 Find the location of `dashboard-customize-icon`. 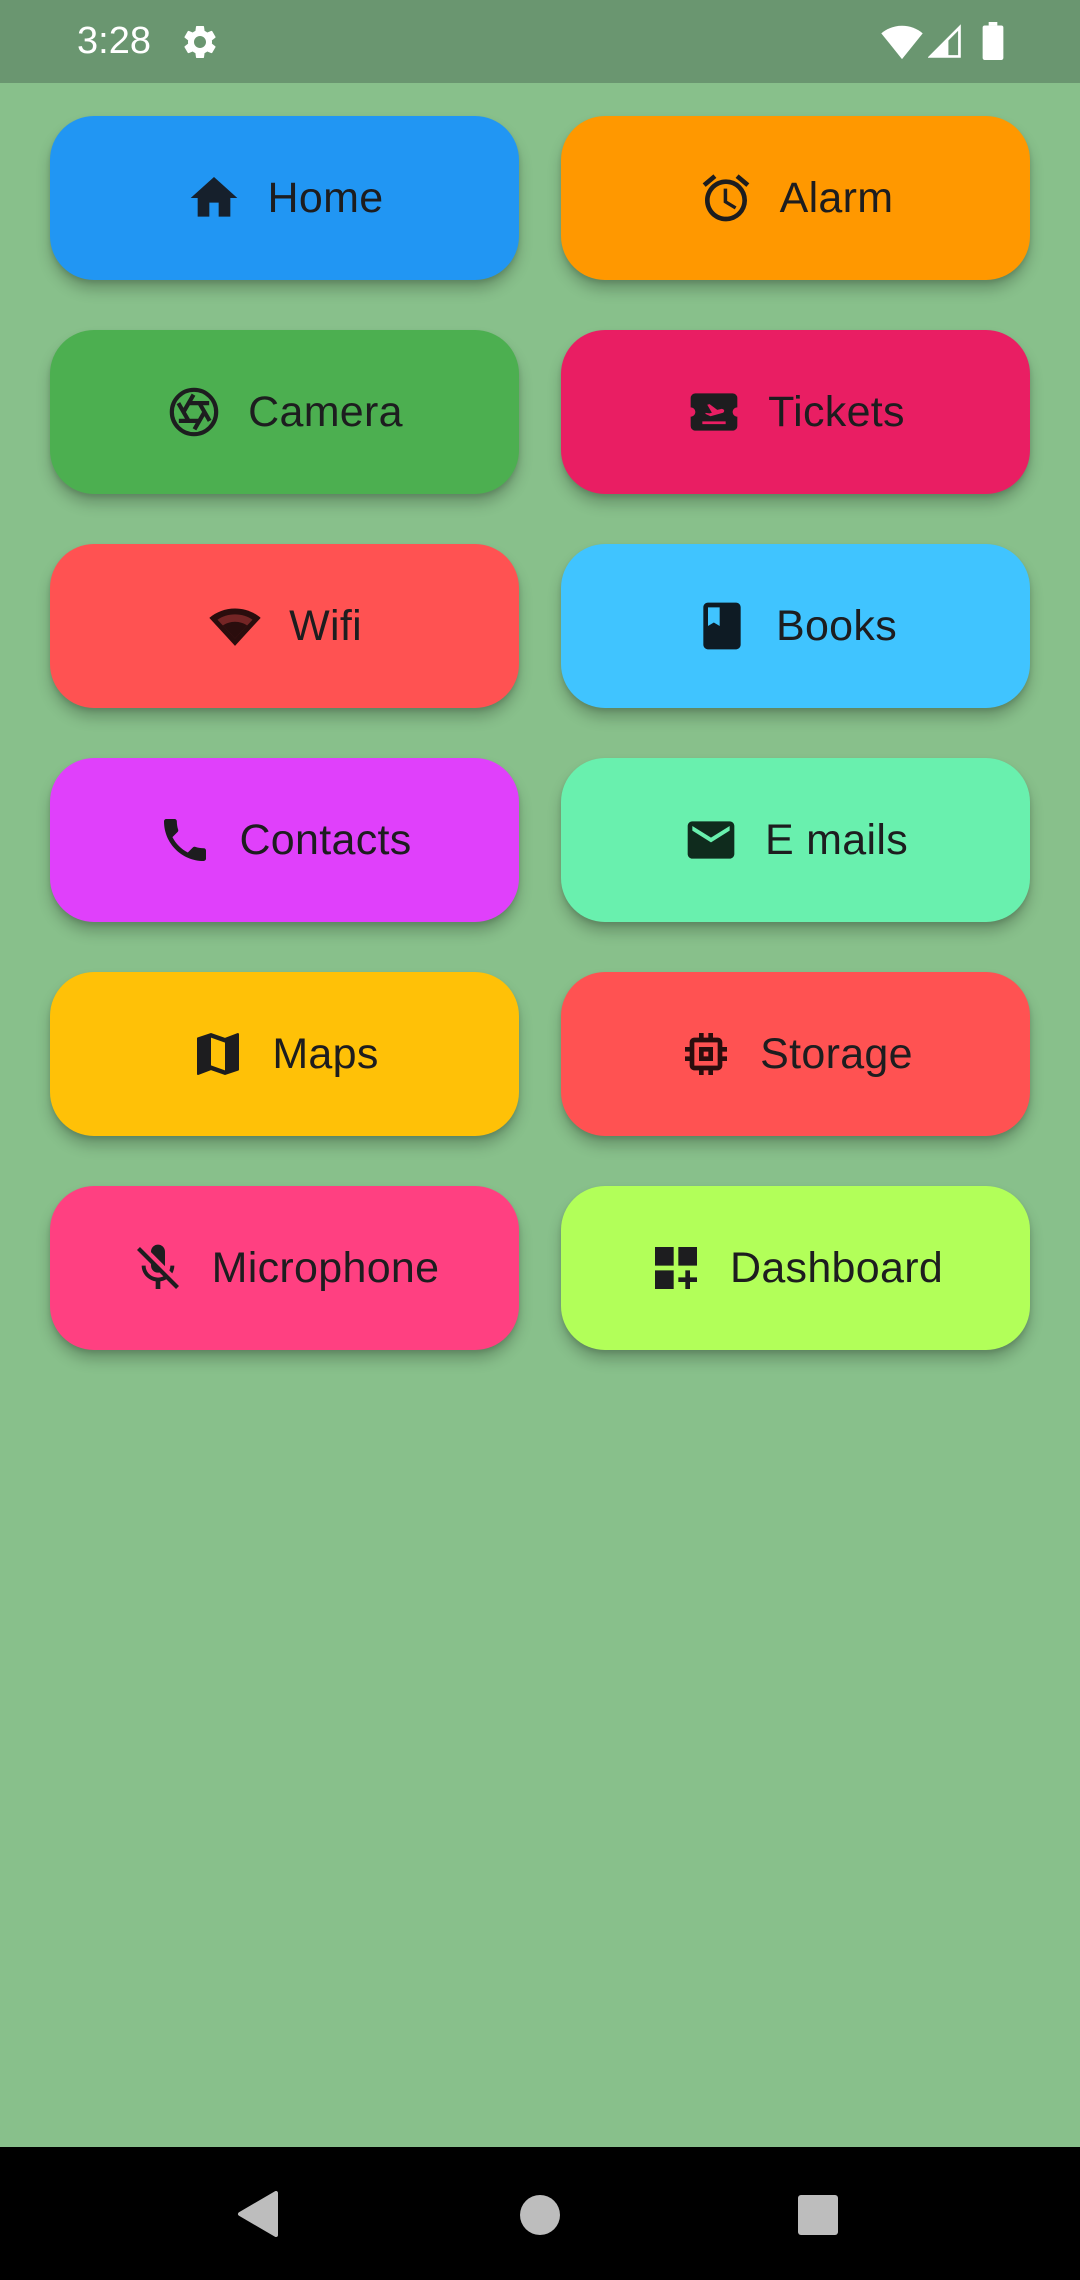

dashboard-customize-icon is located at coordinates (676, 1268).